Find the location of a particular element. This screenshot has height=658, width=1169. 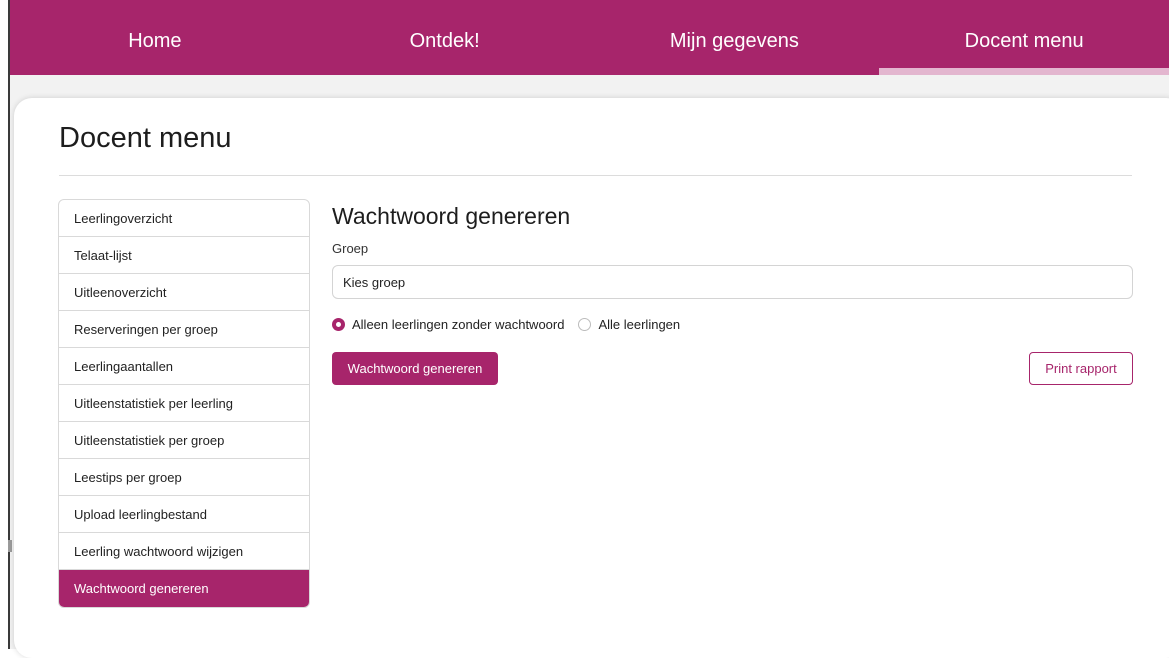

nav-ontdek-label: Ontdek! is located at coordinates (444, 41).